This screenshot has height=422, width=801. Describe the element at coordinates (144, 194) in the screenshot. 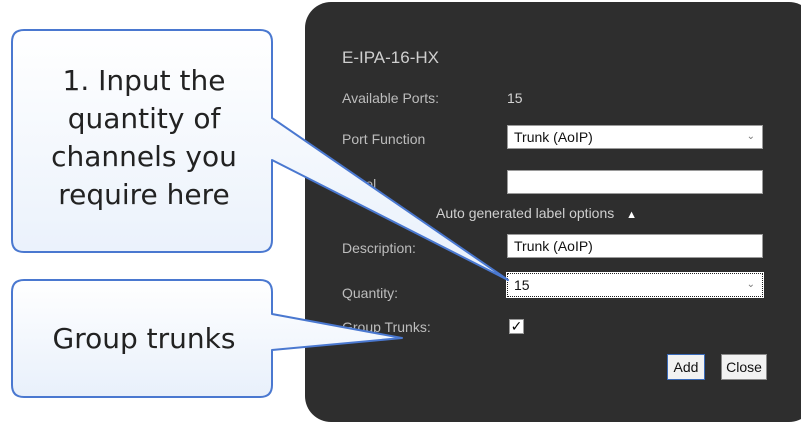

I see `quantity-callout-line: require here` at that location.